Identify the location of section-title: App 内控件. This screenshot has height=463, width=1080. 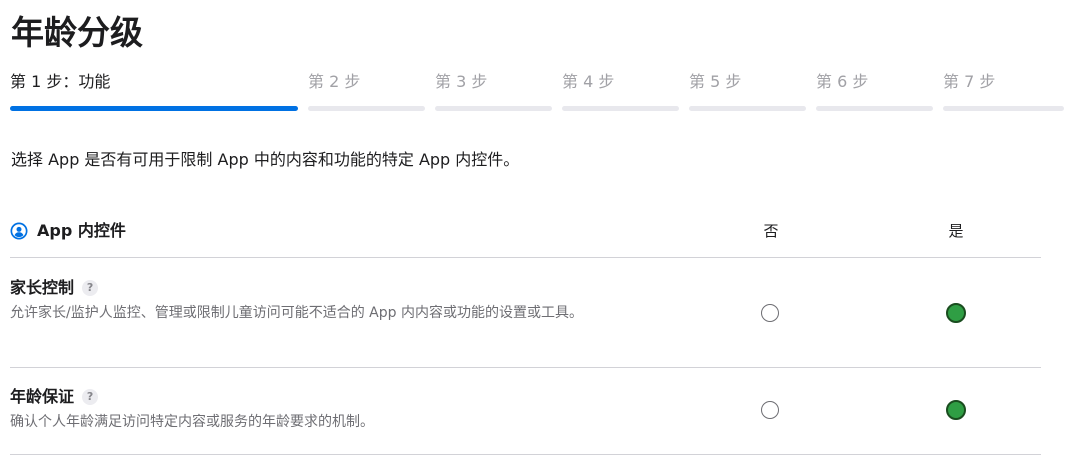
(81, 230).